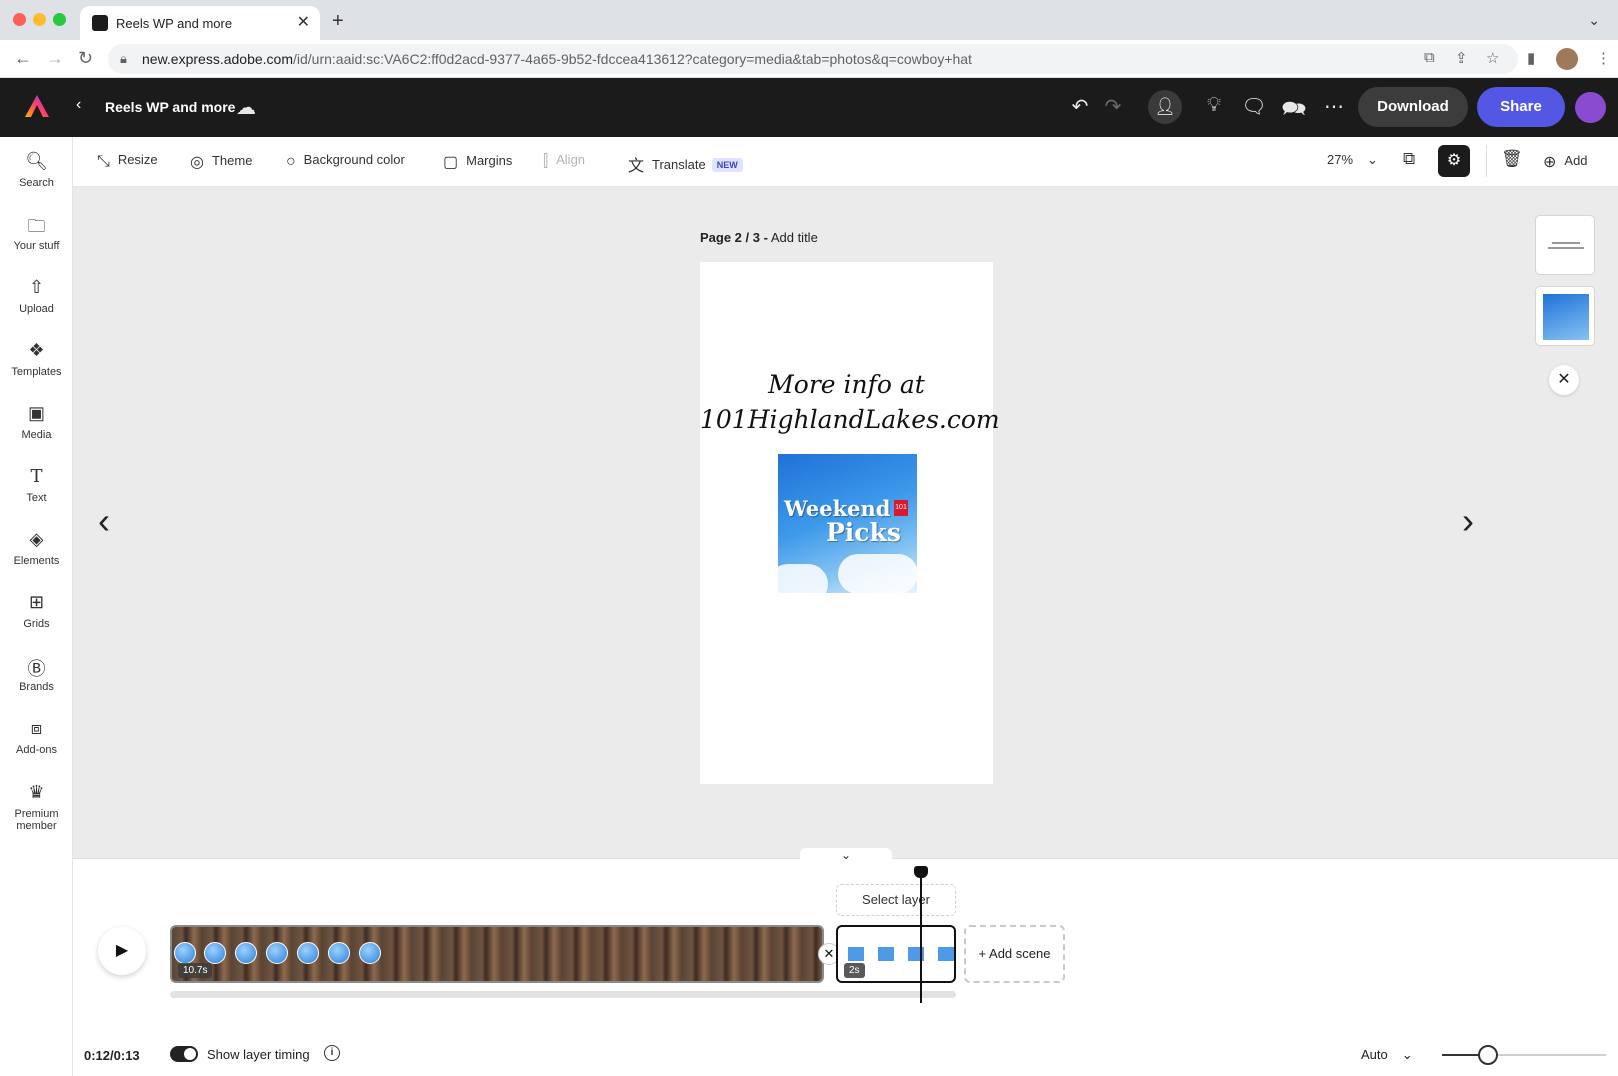 The height and width of the screenshot is (1076, 1618). What do you see at coordinates (896, 900) in the screenshot?
I see `select-layer-button: Select layer` at bounding box center [896, 900].